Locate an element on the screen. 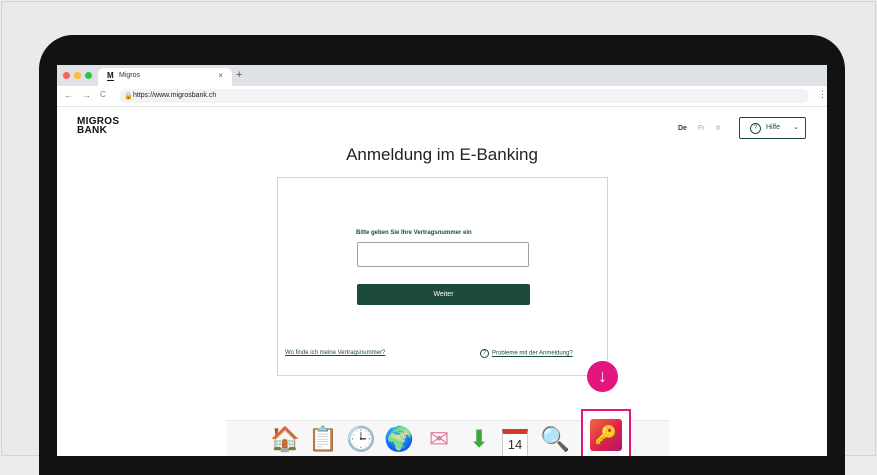 Image resolution: width=877 pixels, height=475 pixels. help-label: Hilfe is located at coordinates (773, 127).